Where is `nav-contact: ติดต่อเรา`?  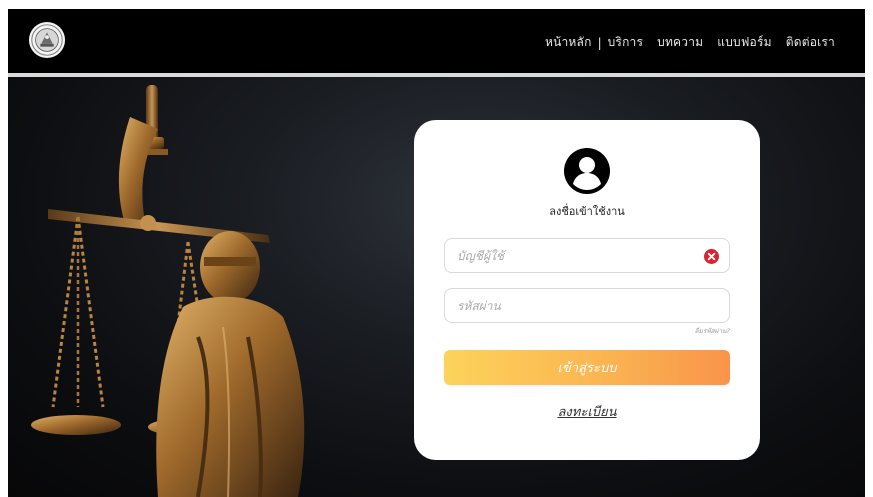 nav-contact: ติดต่อเรา is located at coordinates (810, 42).